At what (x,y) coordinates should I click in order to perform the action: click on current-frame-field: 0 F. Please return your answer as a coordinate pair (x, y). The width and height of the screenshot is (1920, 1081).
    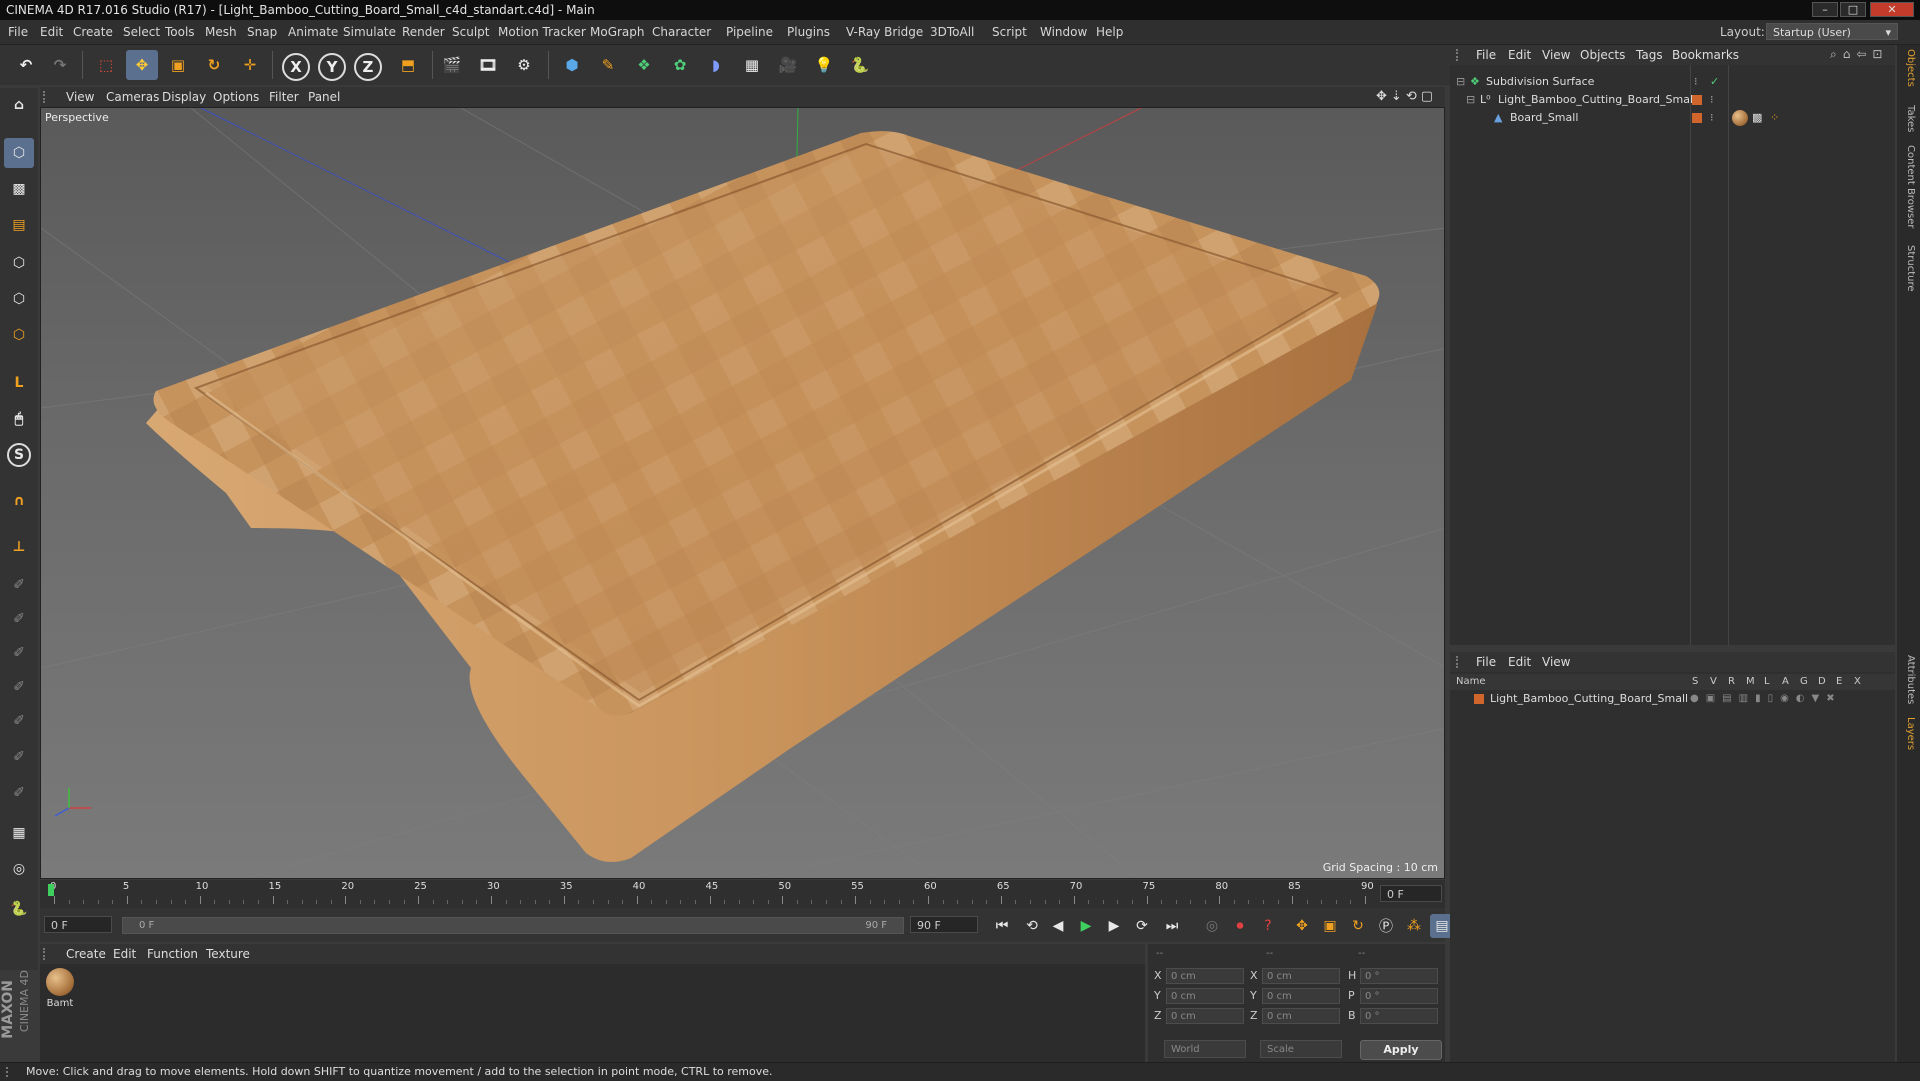
    Looking at the image, I should click on (1411, 893).